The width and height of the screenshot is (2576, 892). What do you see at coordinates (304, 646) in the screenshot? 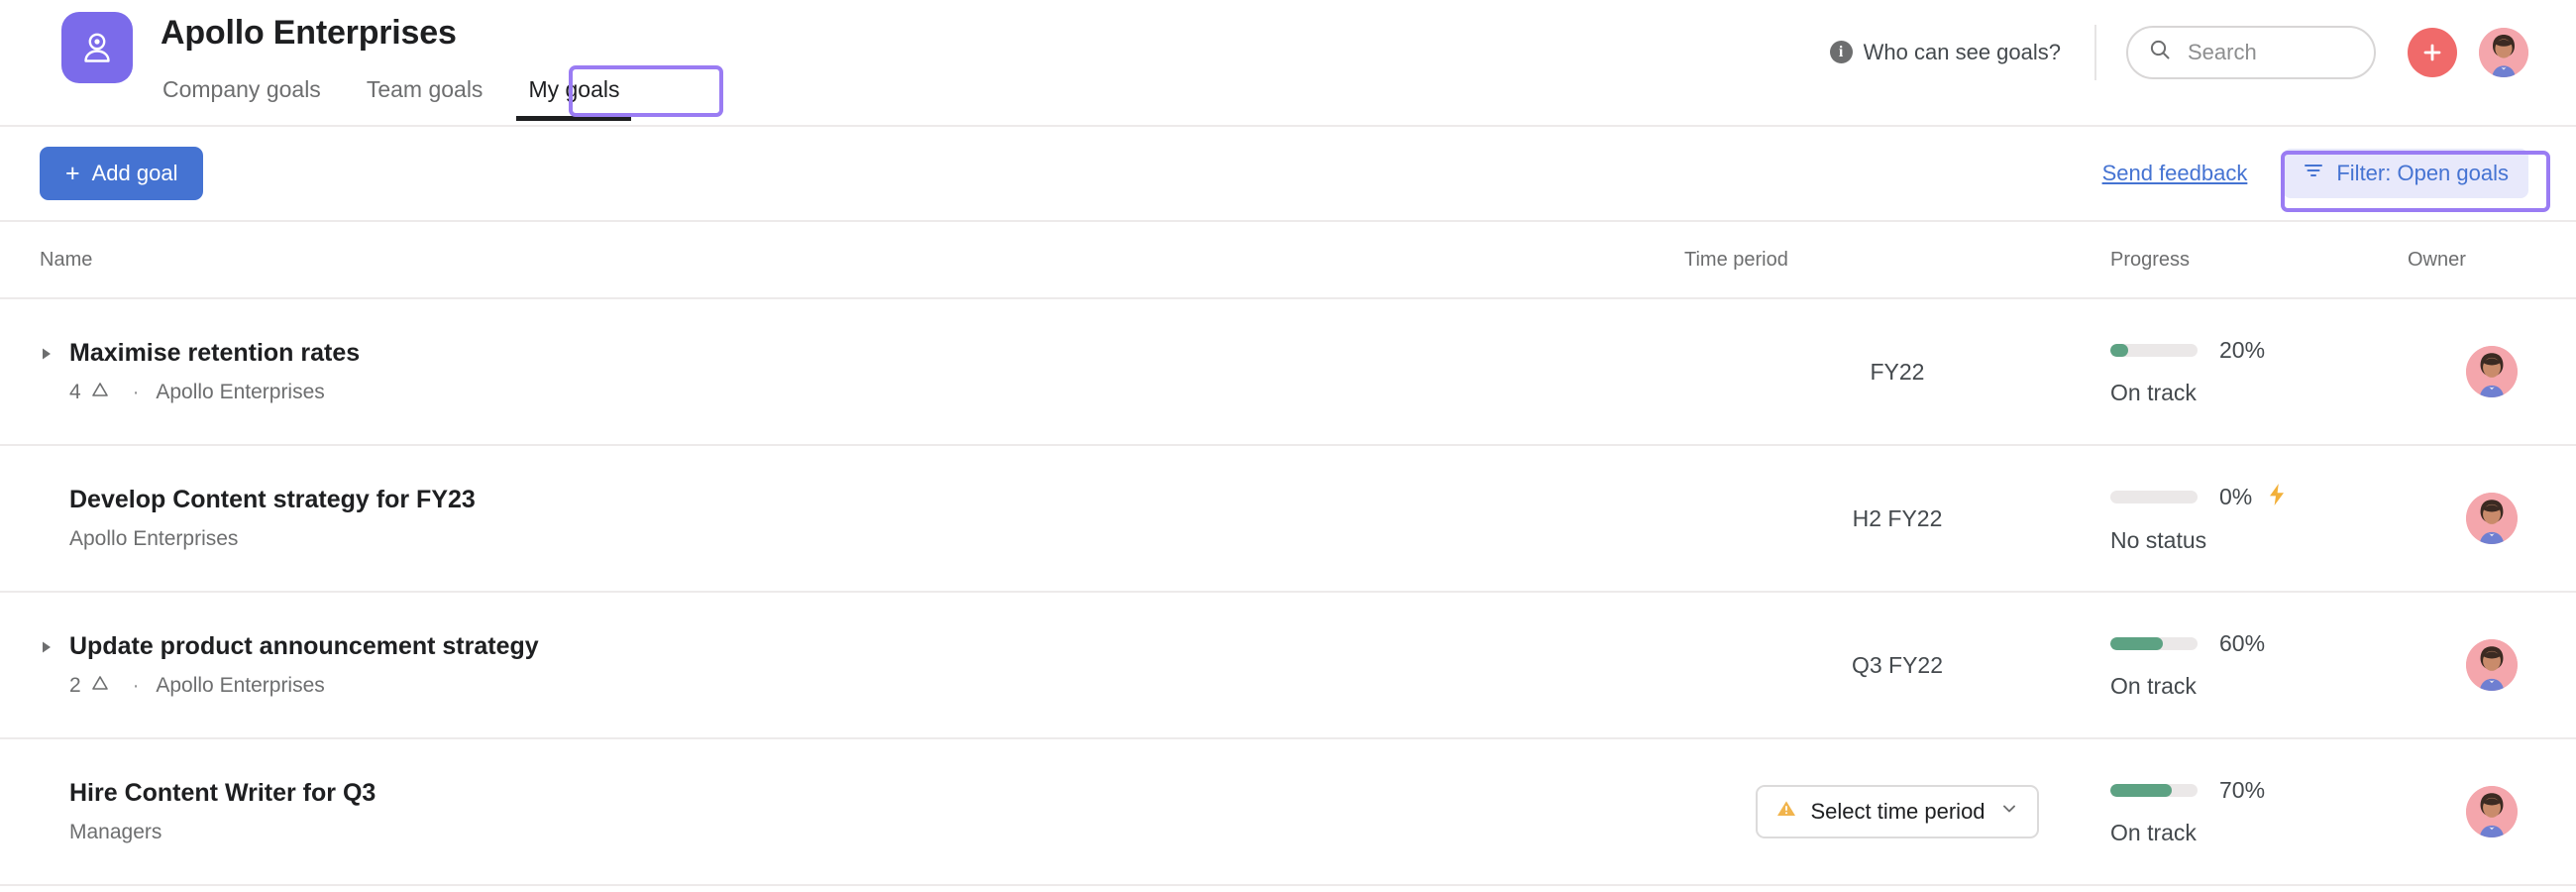
I see `goal-title: Update product announcement strategy` at bounding box center [304, 646].